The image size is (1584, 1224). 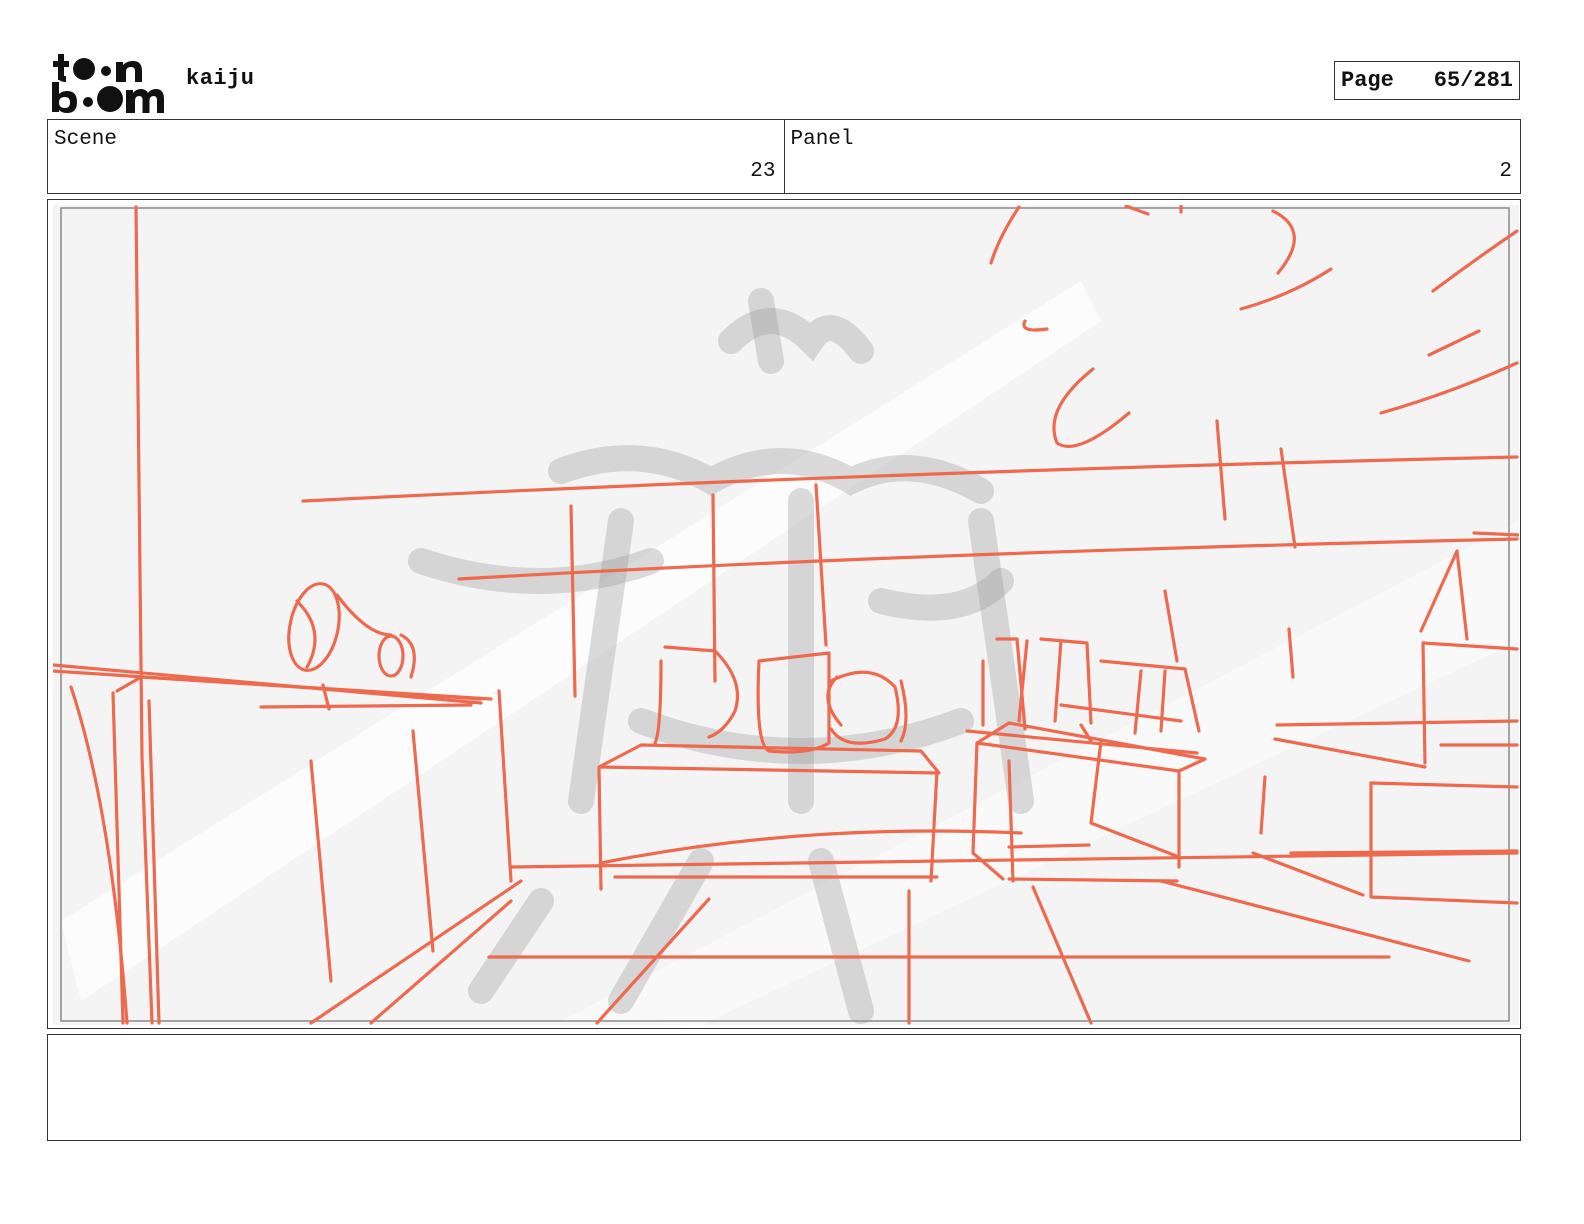 I want to click on panel-number: 2, so click(x=1505, y=171).